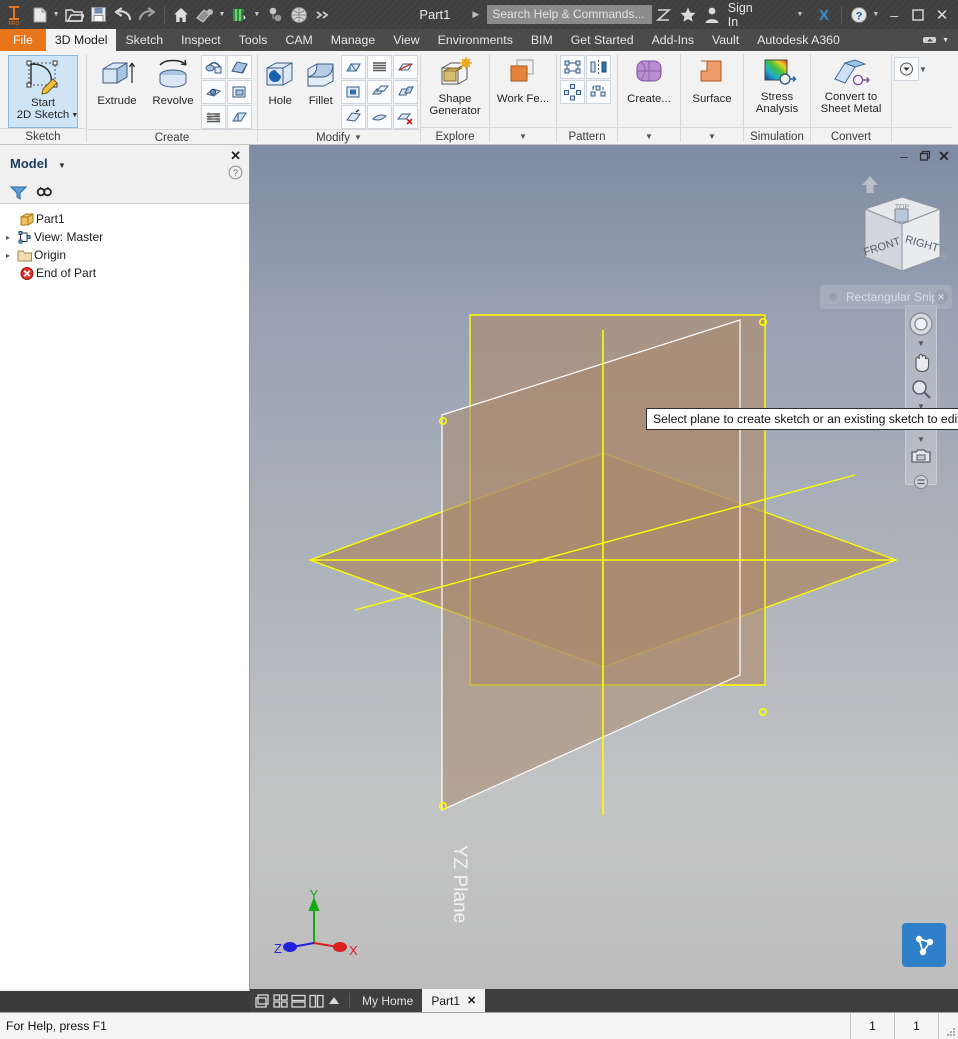 This screenshot has width=958, height=1039. Describe the element at coordinates (239, 67) in the screenshot. I see `loft-icon` at that location.